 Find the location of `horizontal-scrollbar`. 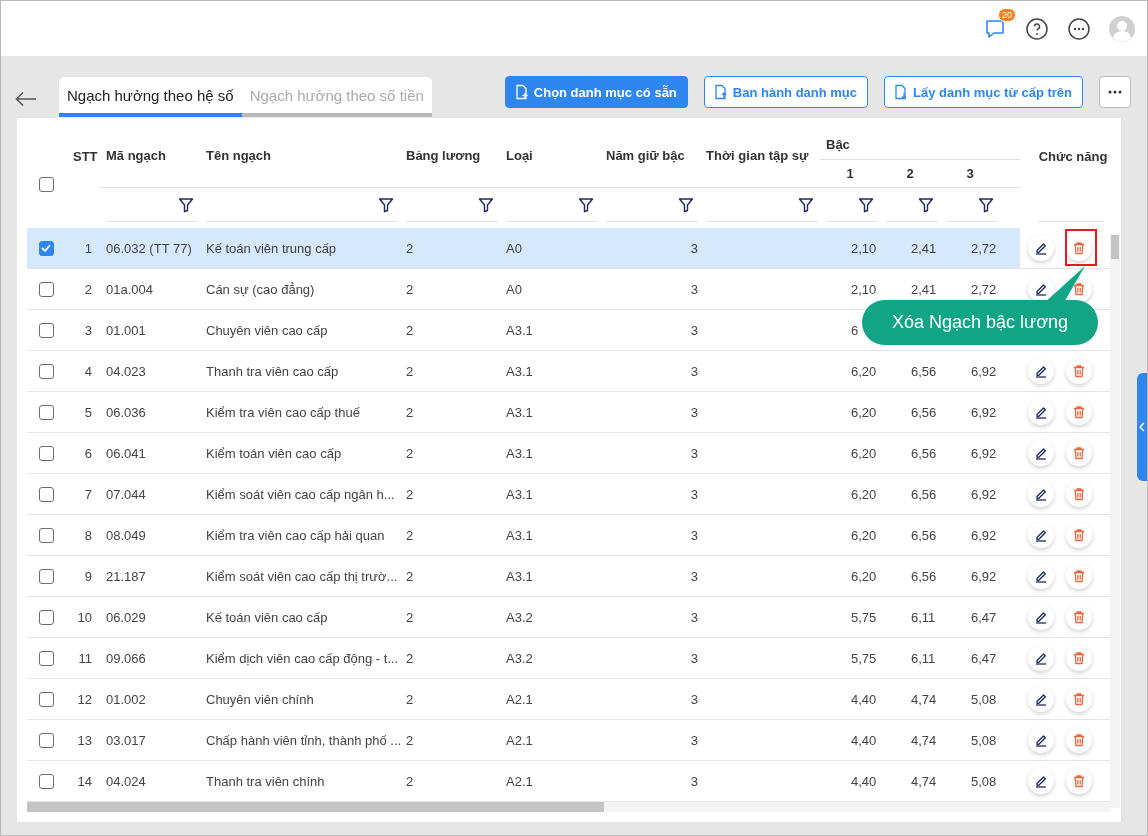

horizontal-scrollbar is located at coordinates (568, 807).